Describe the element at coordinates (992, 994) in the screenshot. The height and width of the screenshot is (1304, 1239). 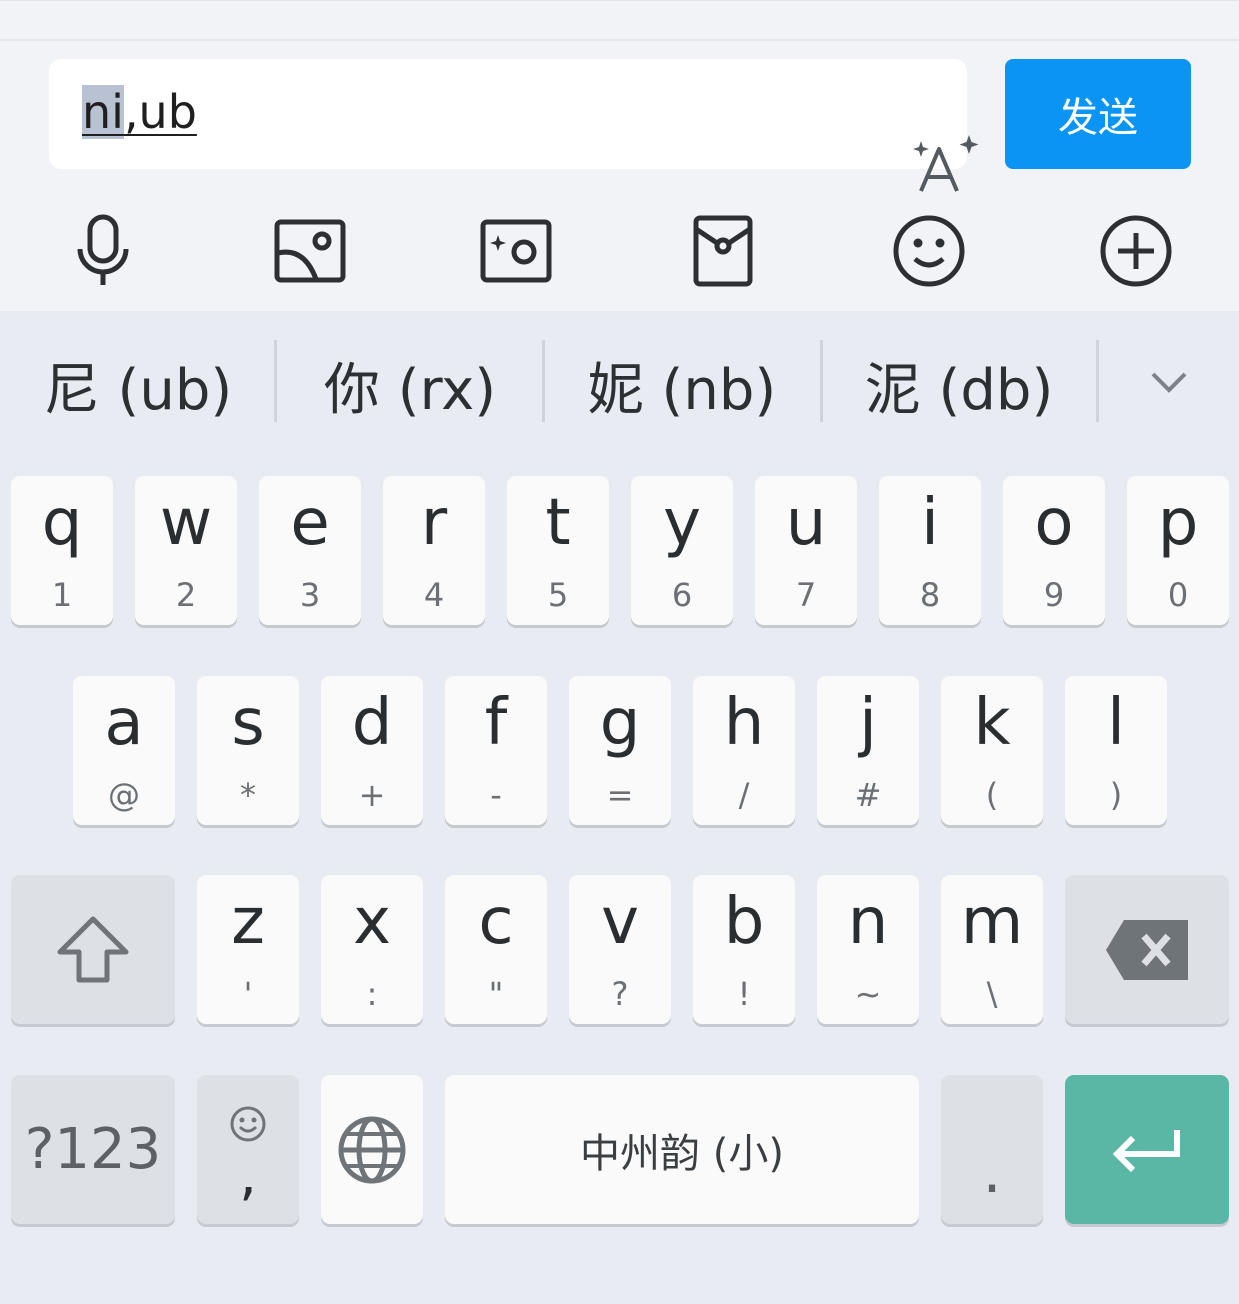
I see `key-secondary: \` at that location.